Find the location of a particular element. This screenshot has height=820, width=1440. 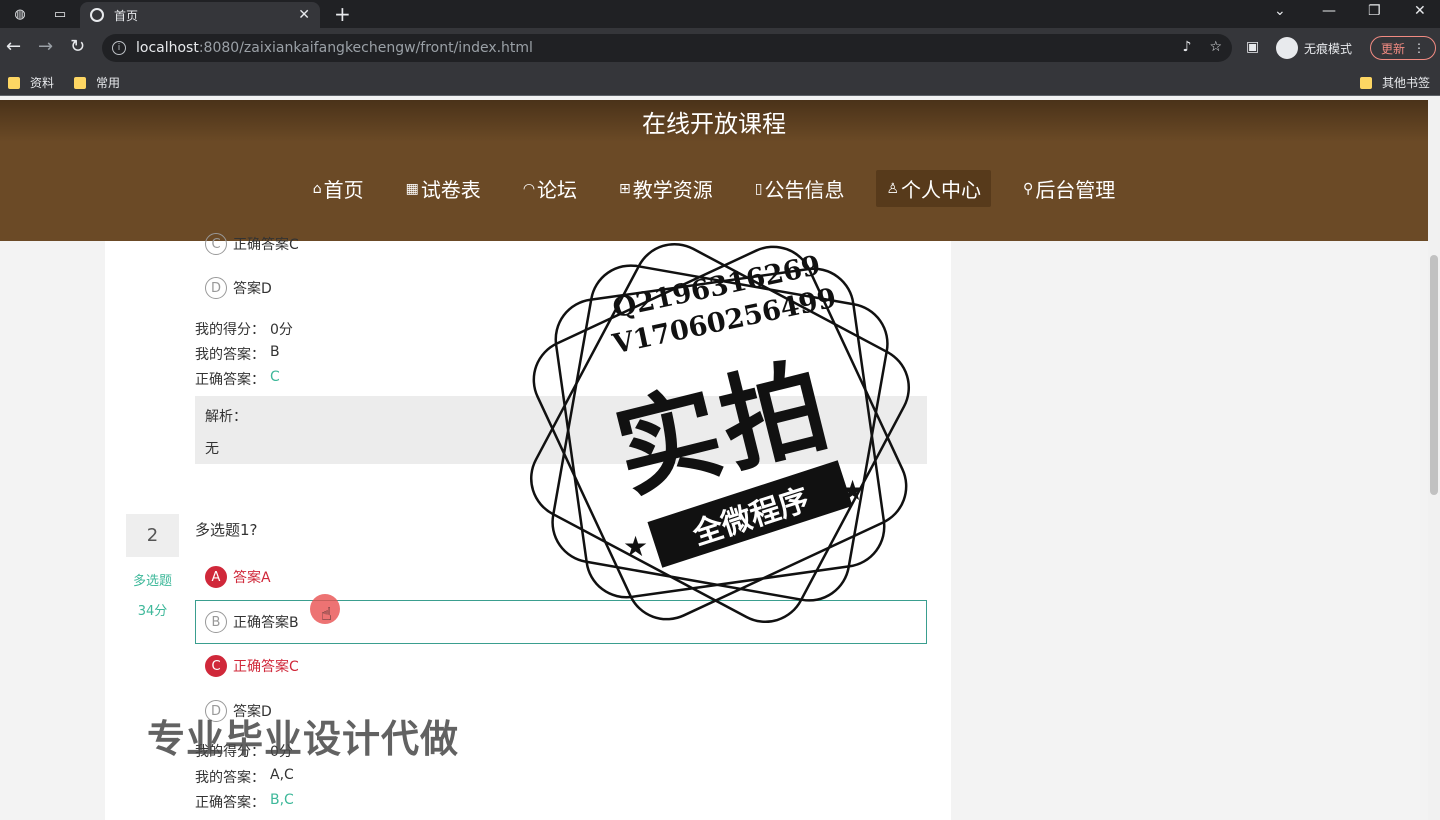

option-text: 正确答案B is located at coordinates (266, 623).